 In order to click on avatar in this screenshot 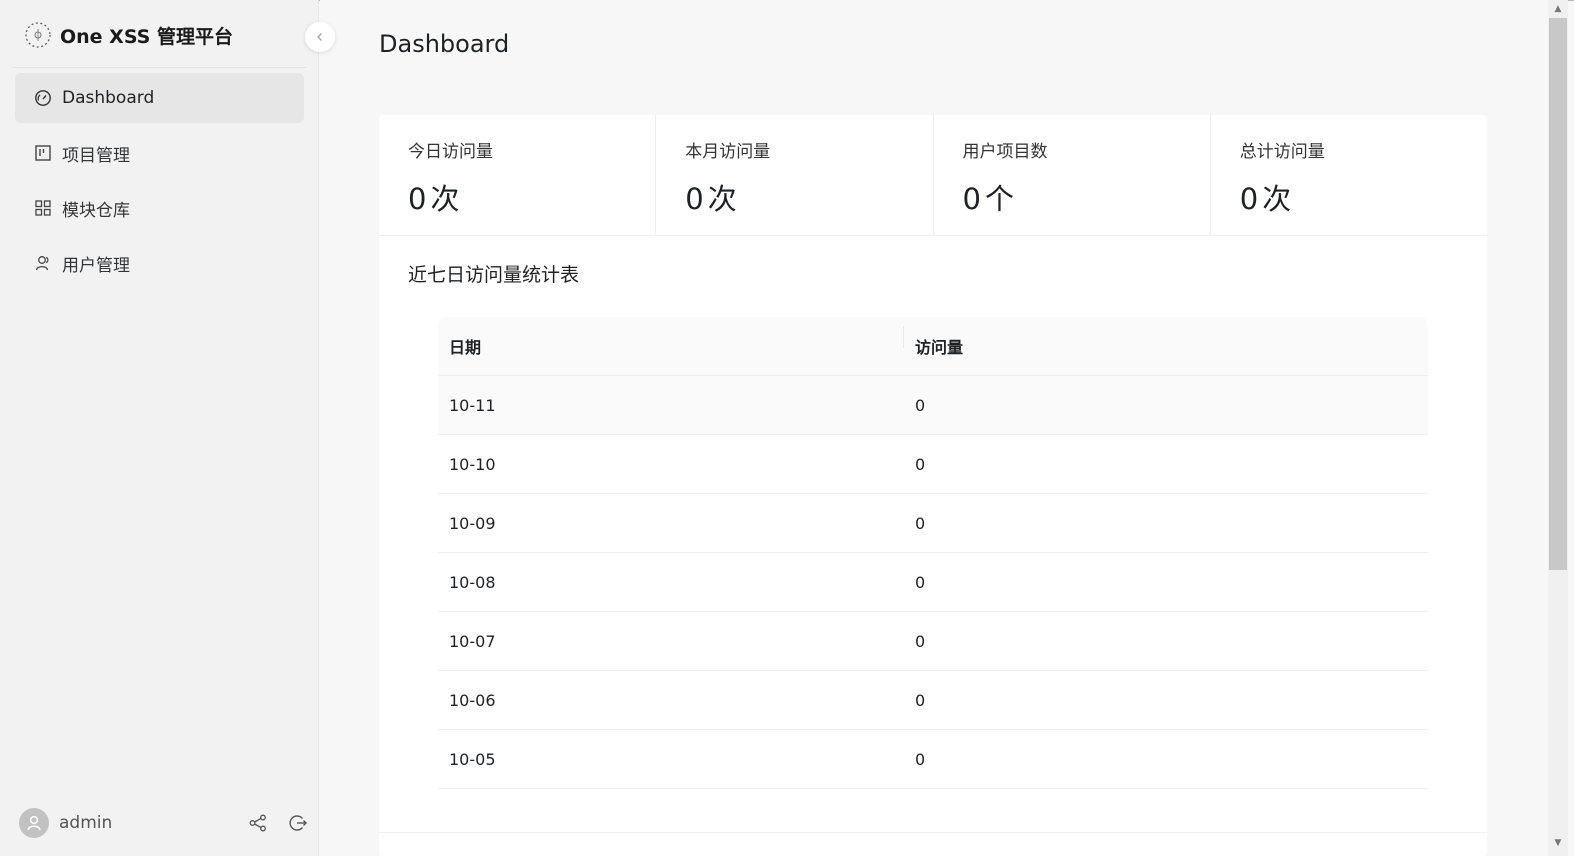, I will do `click(34, 823)`.